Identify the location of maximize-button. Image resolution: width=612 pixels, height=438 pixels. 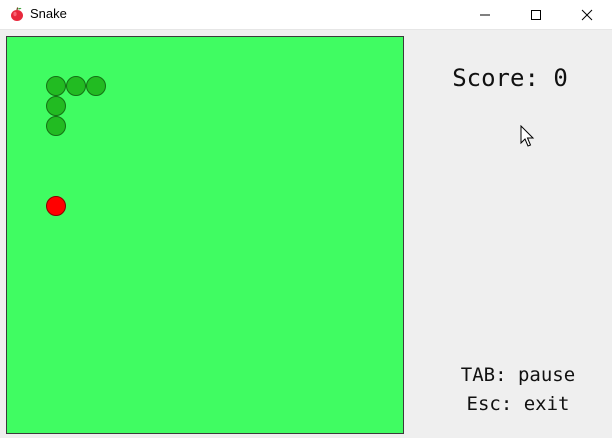
(536, 14).